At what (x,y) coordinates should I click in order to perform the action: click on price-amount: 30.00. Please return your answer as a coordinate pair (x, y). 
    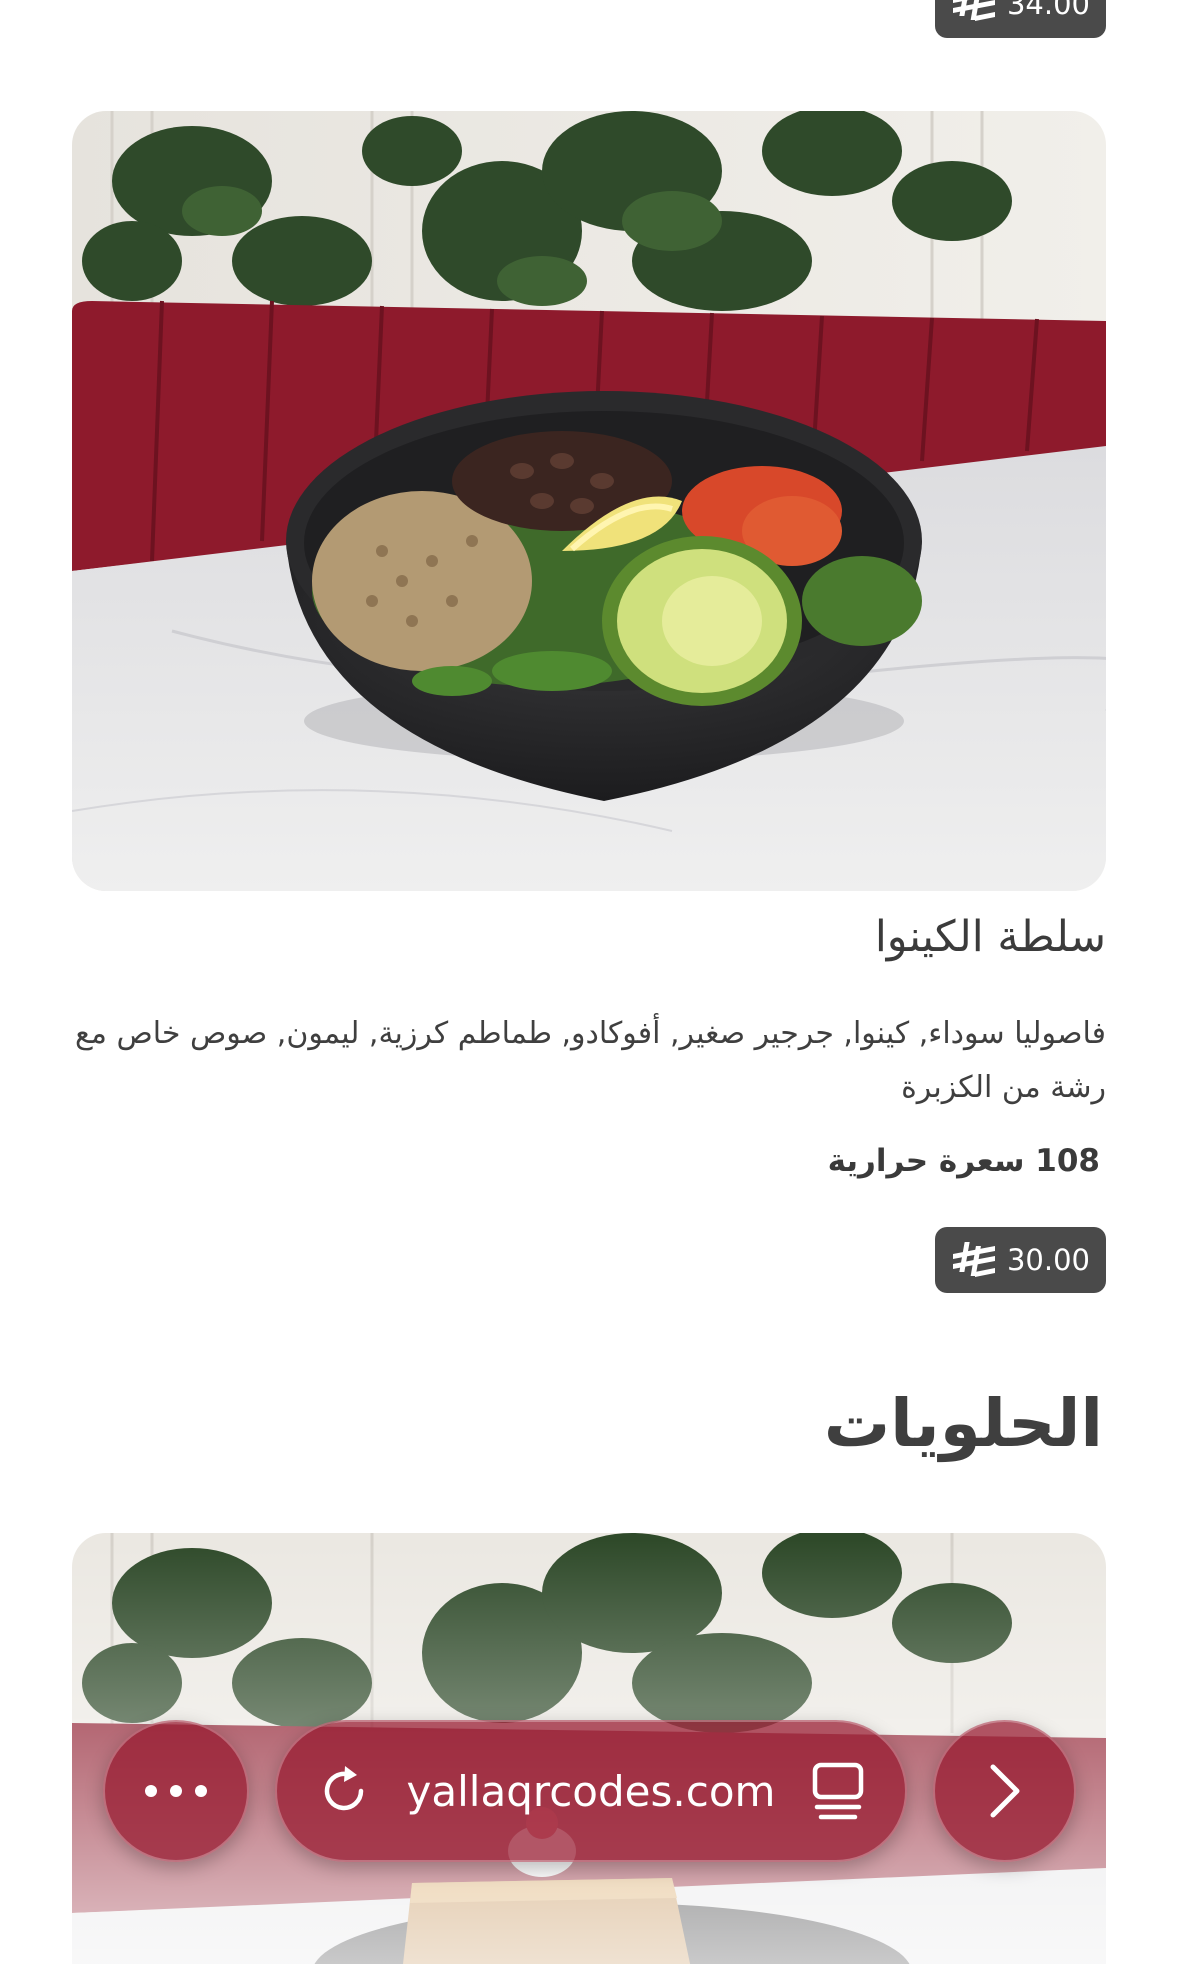
    Looking at the image, I should click on (1048, 1260).